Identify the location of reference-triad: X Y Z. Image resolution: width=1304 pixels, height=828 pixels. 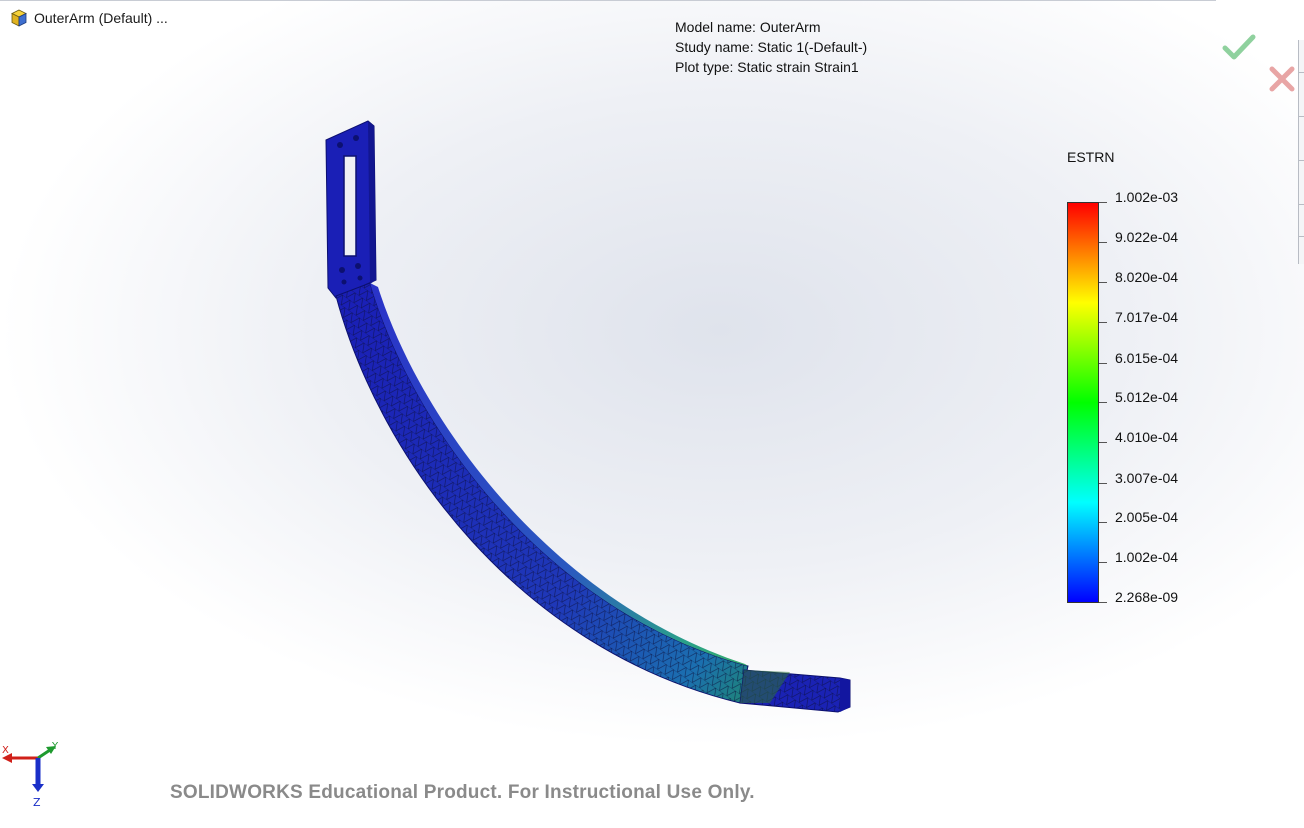
(31, 775).